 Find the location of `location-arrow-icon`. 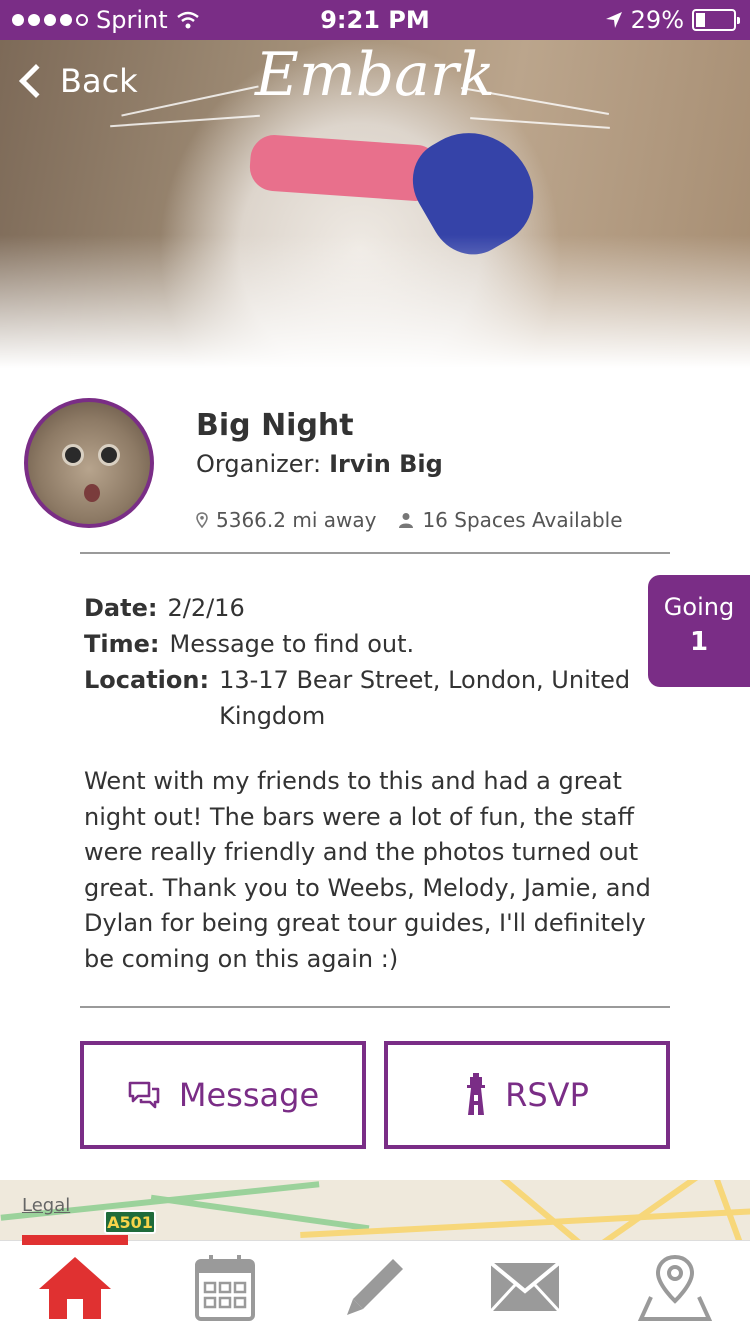

location-arrow-icon is located at coordinates (613, 20).